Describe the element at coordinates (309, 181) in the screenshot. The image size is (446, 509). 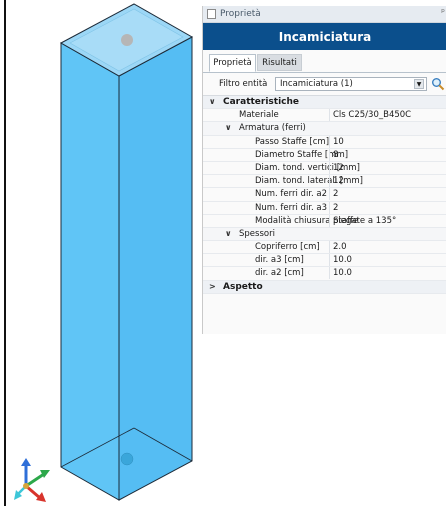
I see `property-name: Diam. tond. laterali [mm]` at that location.